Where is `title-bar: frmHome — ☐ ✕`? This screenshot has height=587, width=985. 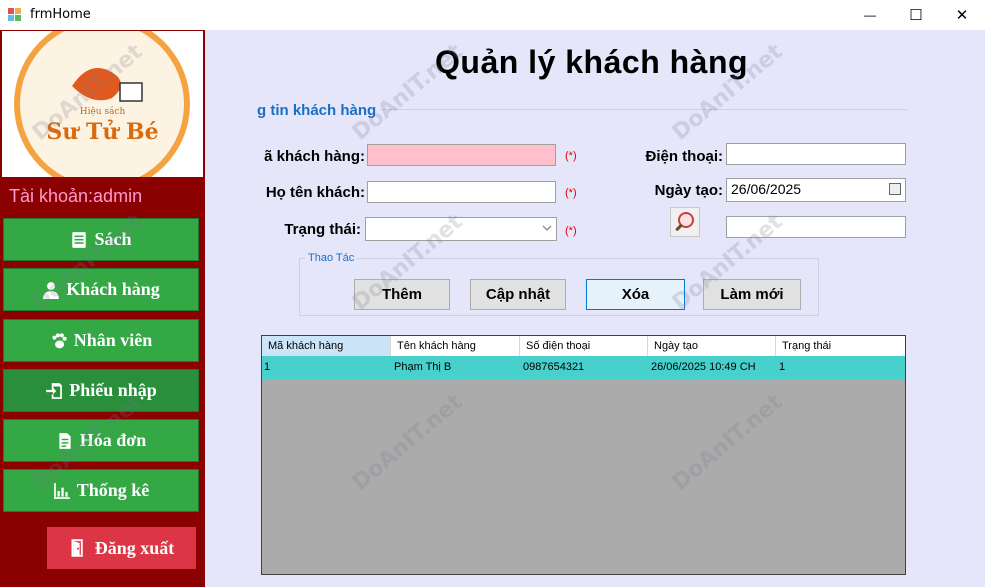
title-bar: frmHome — ☐ ✕ is located at coordinates (492, 15).